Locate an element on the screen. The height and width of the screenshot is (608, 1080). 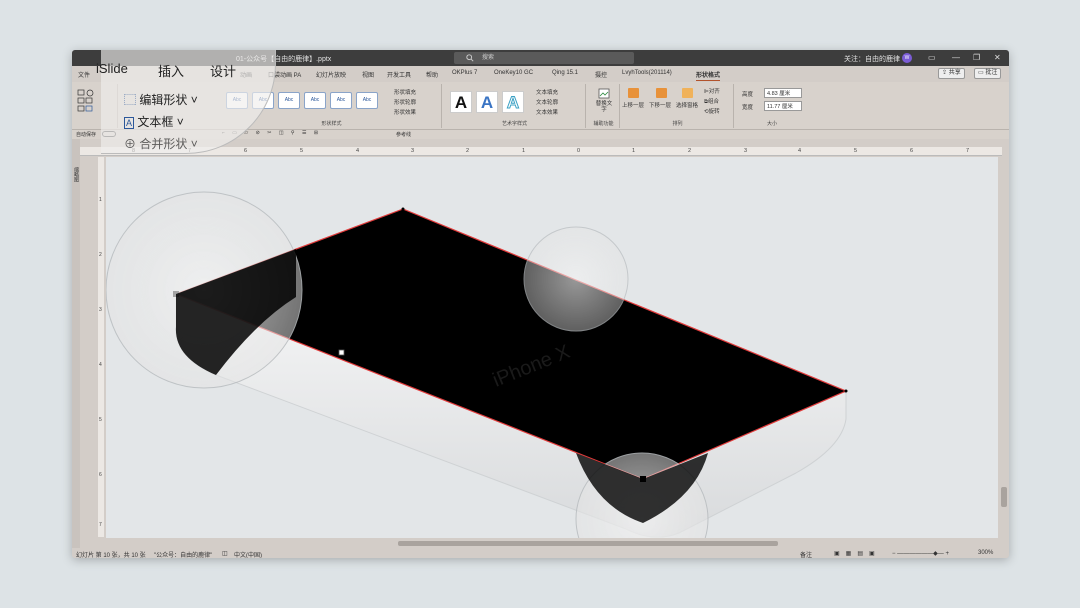
tab-pocket-animation: 口袋动画 PA is located at coordinates (284, 74).